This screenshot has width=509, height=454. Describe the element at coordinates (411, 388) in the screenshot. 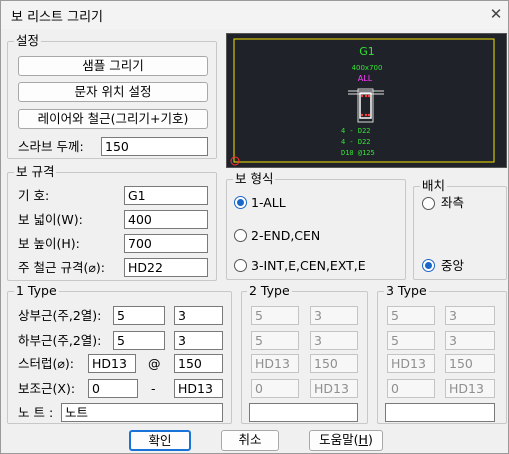

I see `type3-aux-a: 0` at that location.